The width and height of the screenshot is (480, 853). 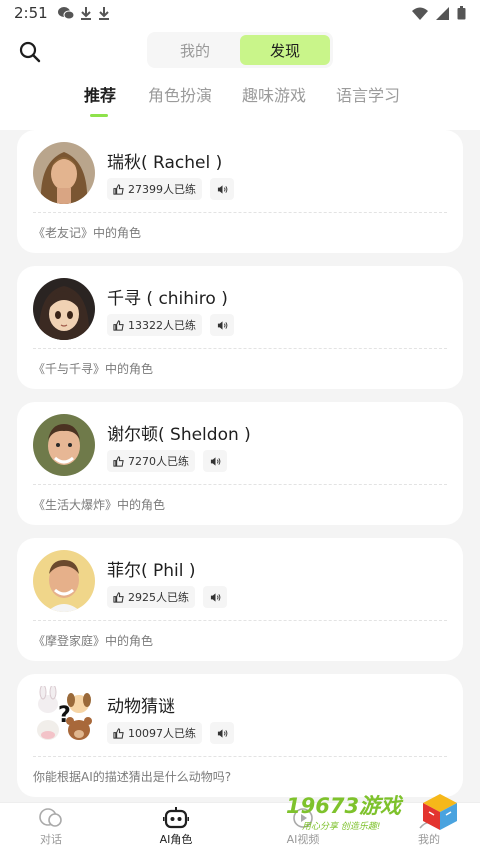 What do you see at coordinates (162, 189) in the screenshot?
I see `practice-count: 27399人已练` at bounding box center [162, 189].